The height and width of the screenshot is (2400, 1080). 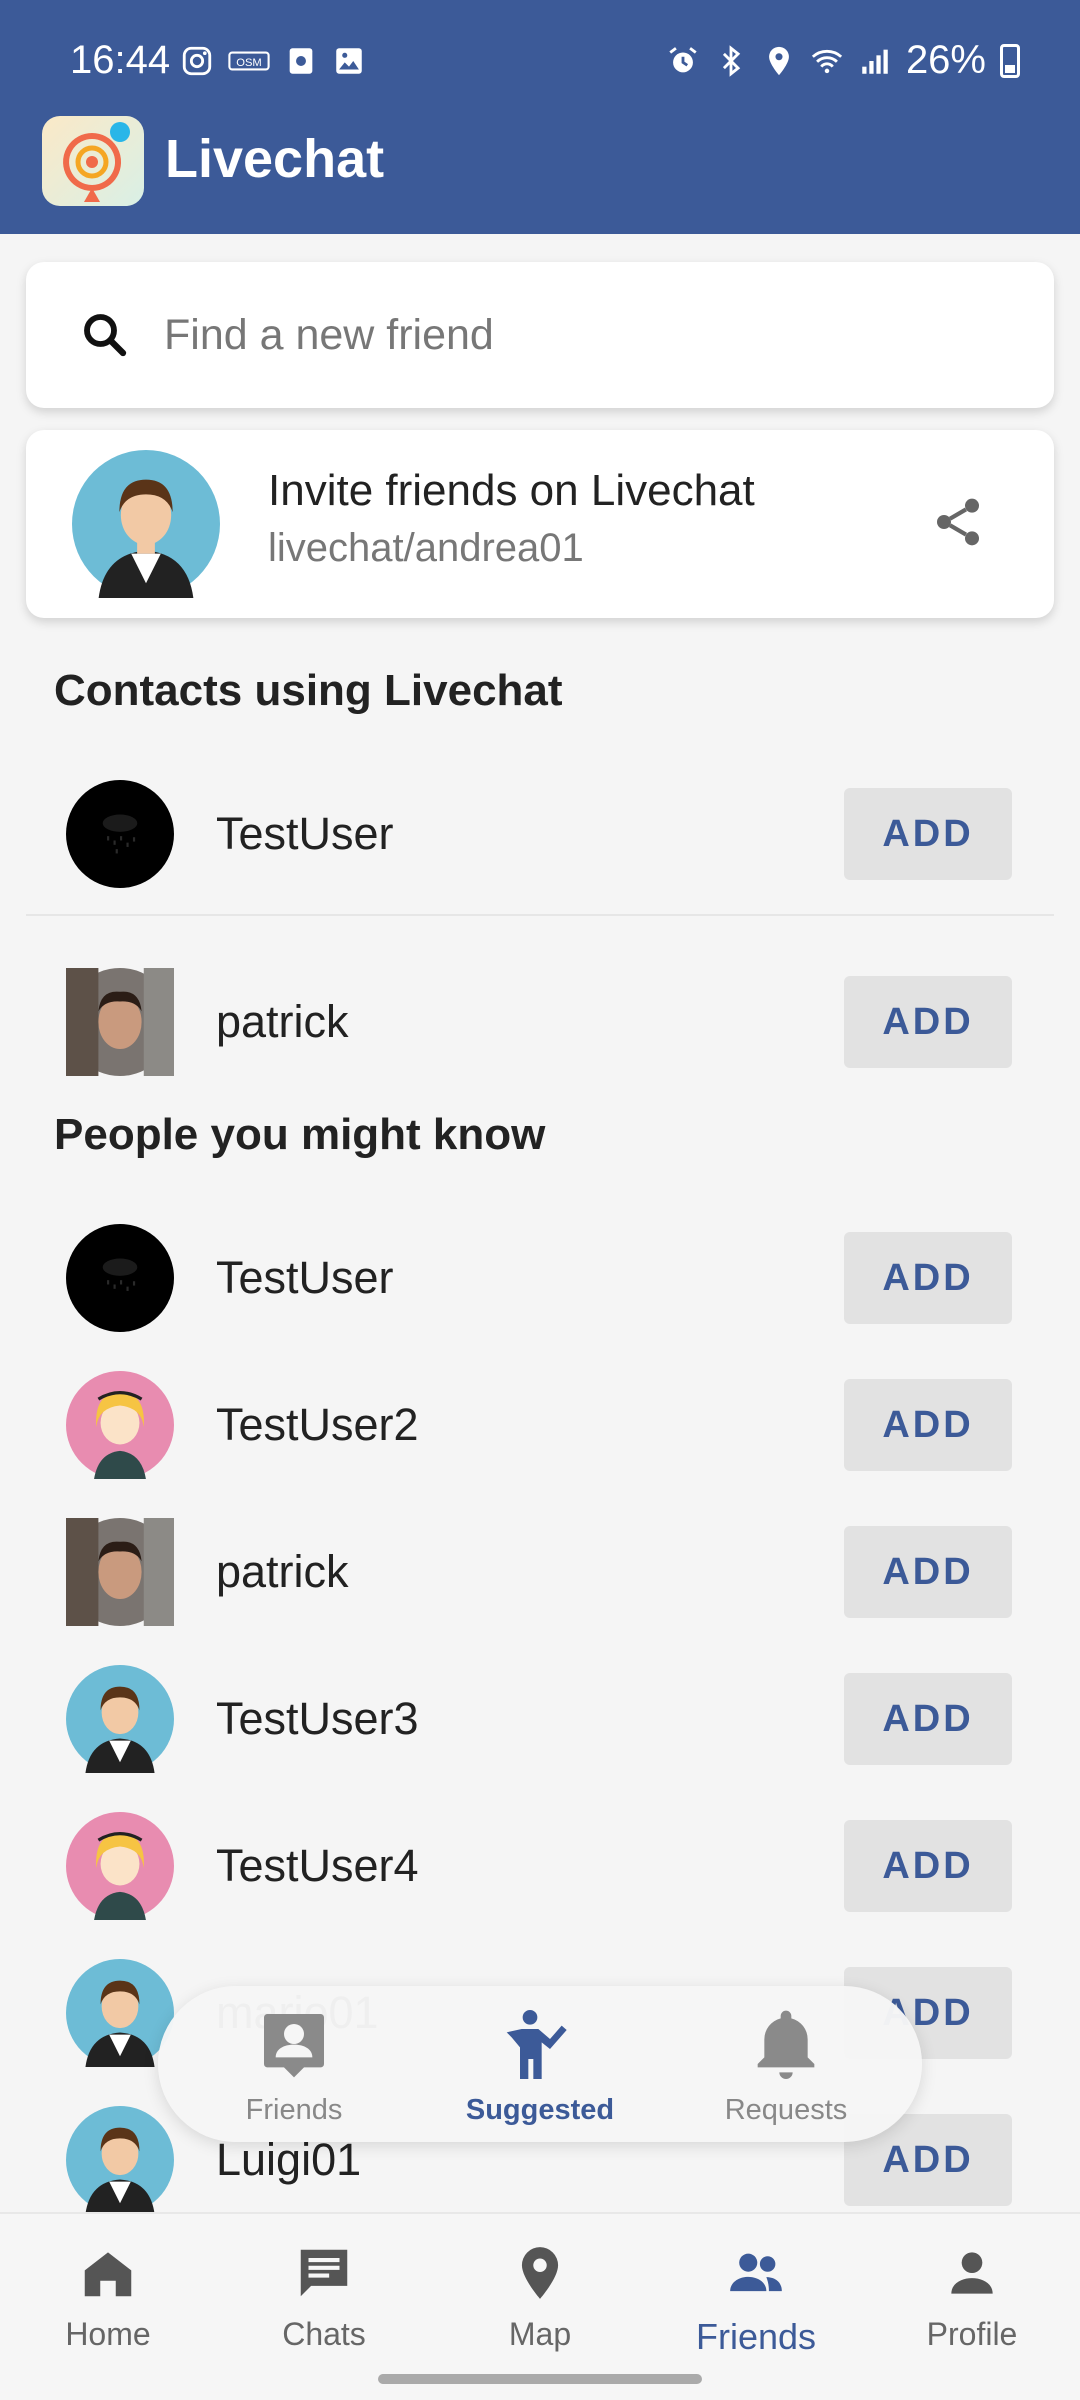 What do you see at coordinates (972, 2334) in the screenshot?
I see `nav-profile-label: Profile` at bounding box center [972, 2334].